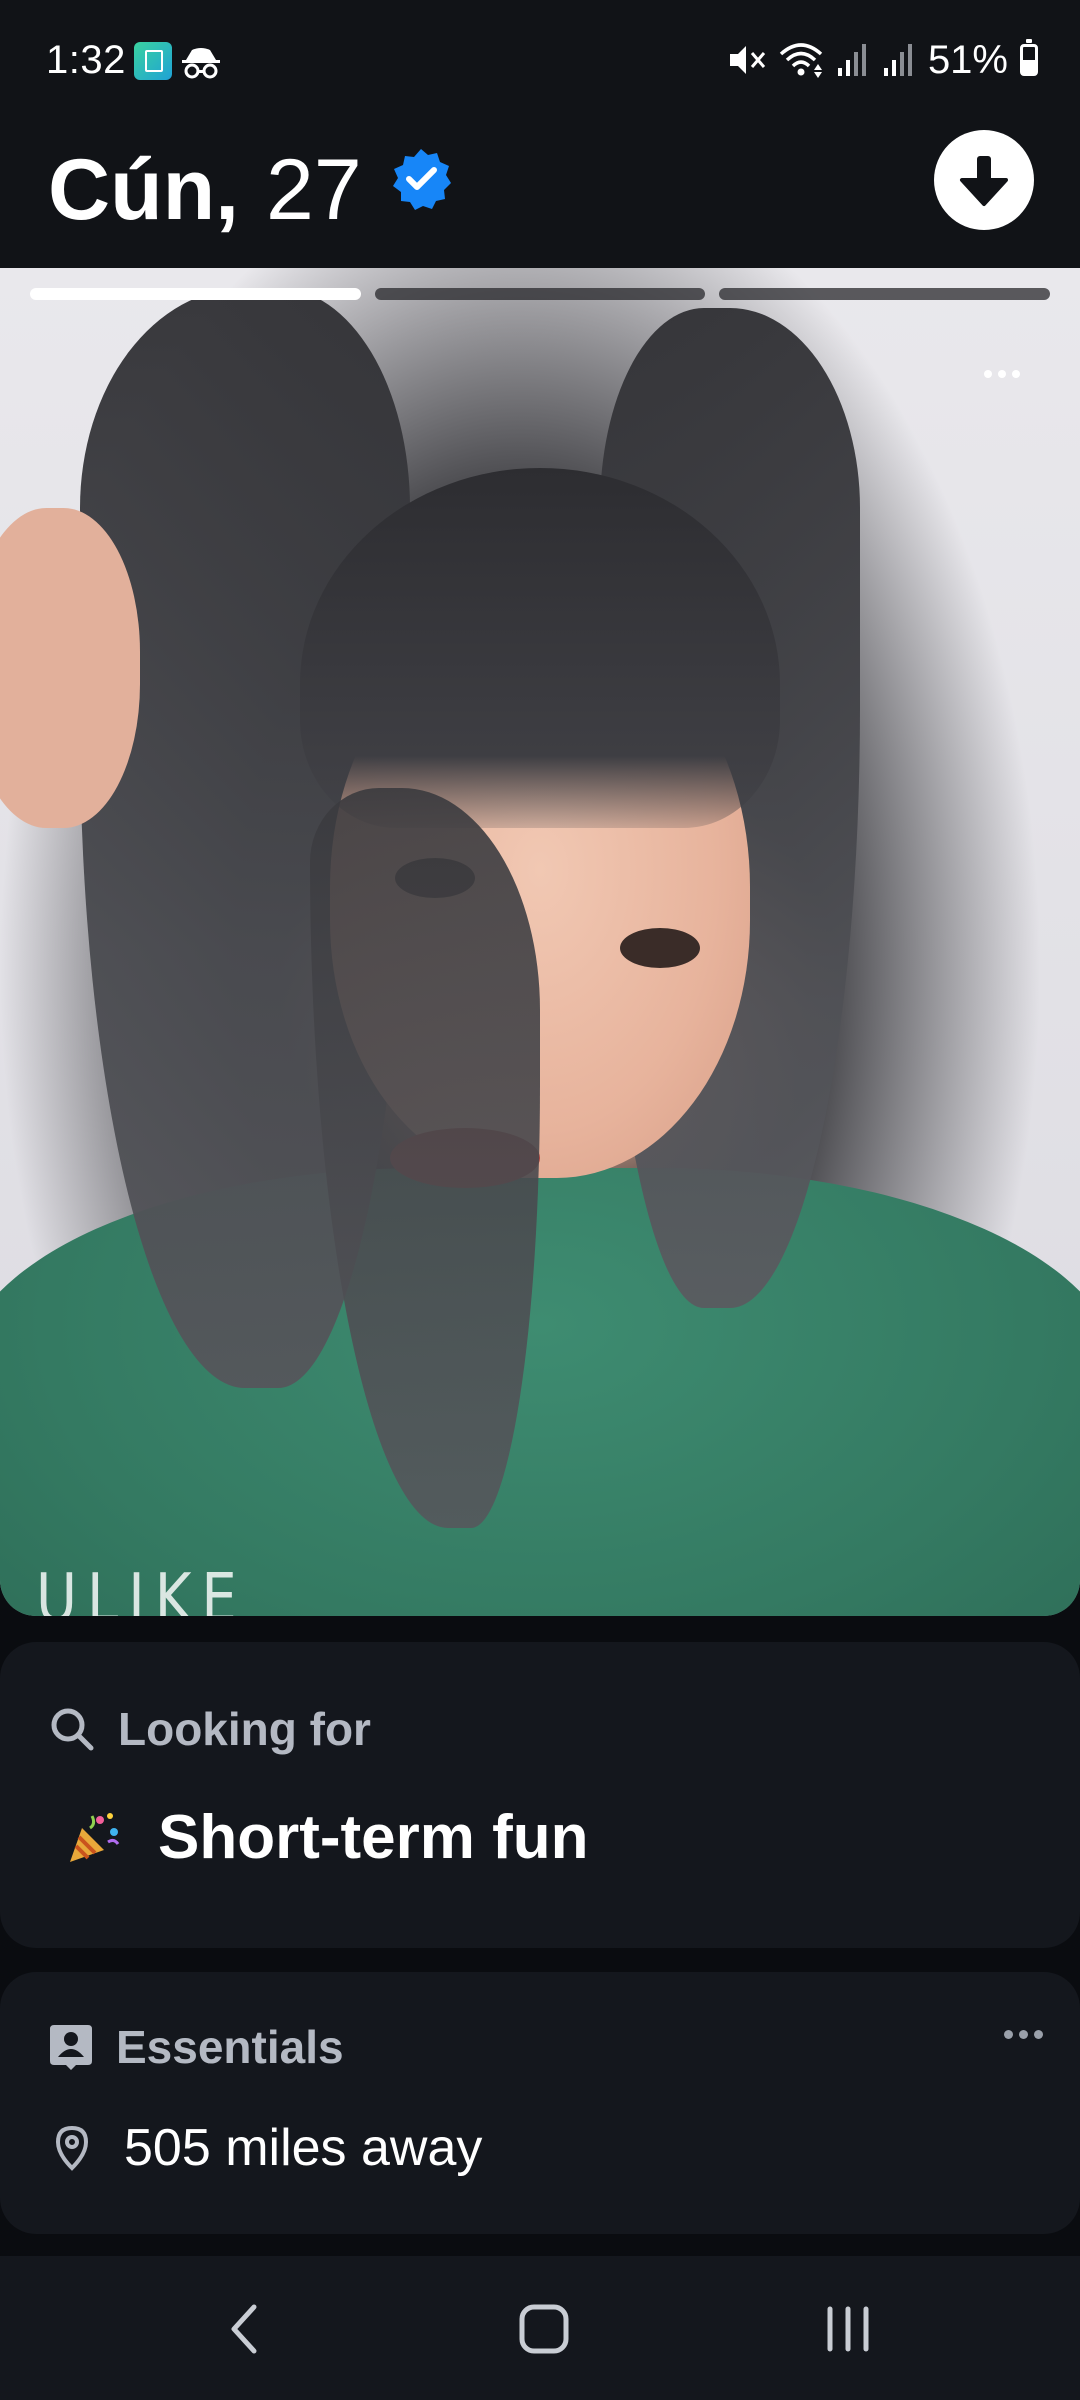  I want to click on essentials-label: Essentials, so click(230, 2047).